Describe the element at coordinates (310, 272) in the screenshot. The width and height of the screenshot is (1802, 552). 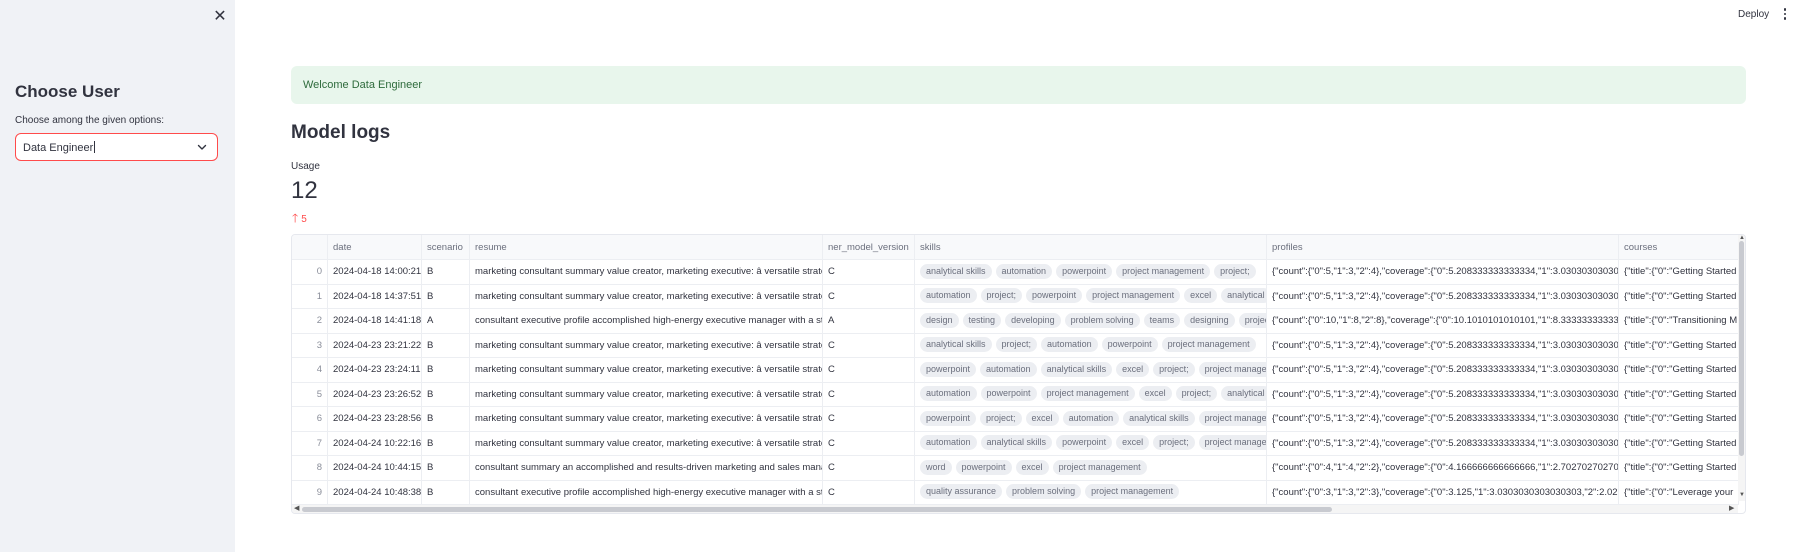
I see `row-index: 0` at that location.